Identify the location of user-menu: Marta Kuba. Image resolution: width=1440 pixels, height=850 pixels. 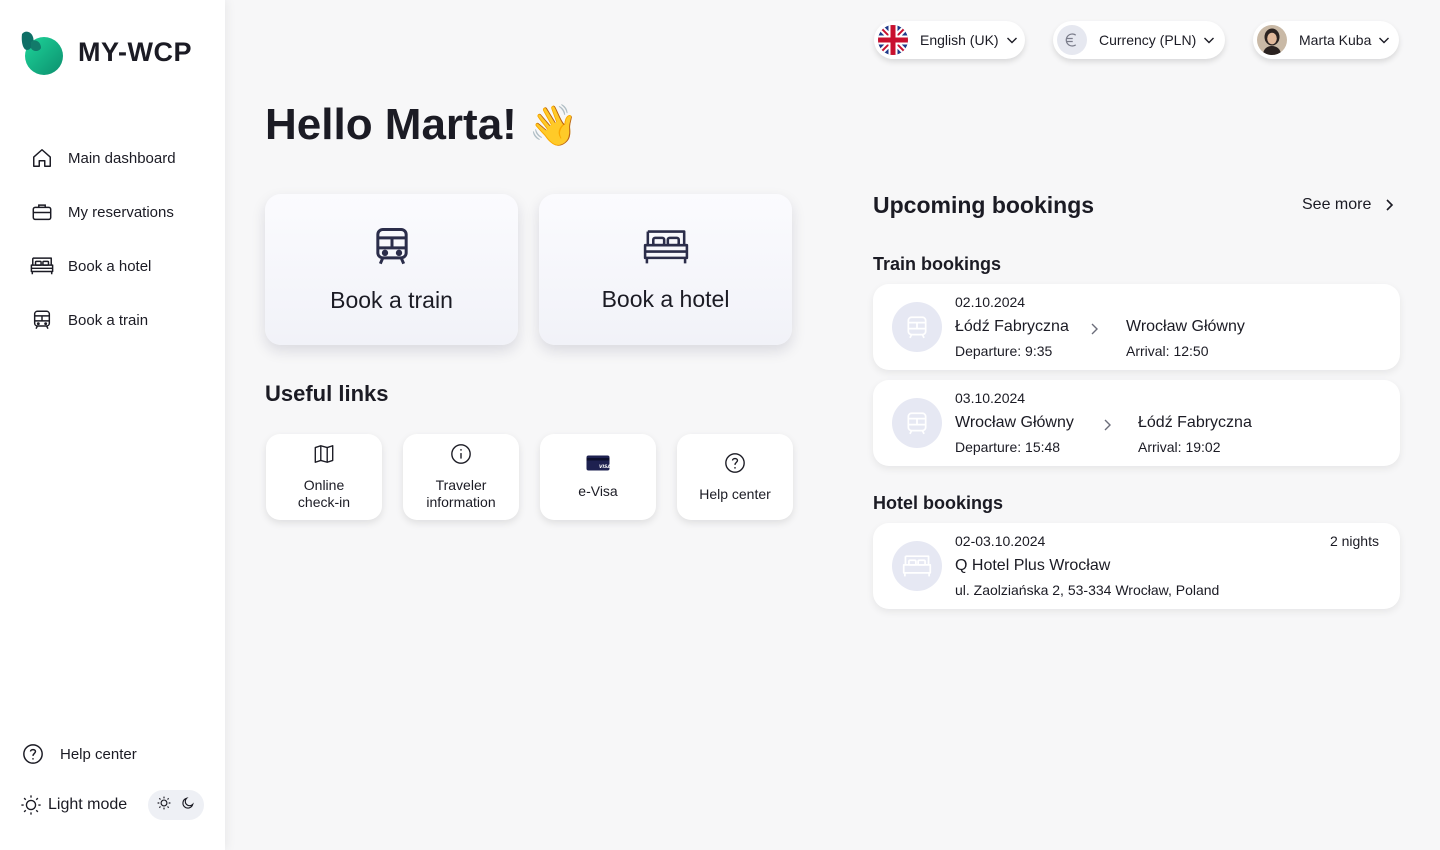
(1326, 40).